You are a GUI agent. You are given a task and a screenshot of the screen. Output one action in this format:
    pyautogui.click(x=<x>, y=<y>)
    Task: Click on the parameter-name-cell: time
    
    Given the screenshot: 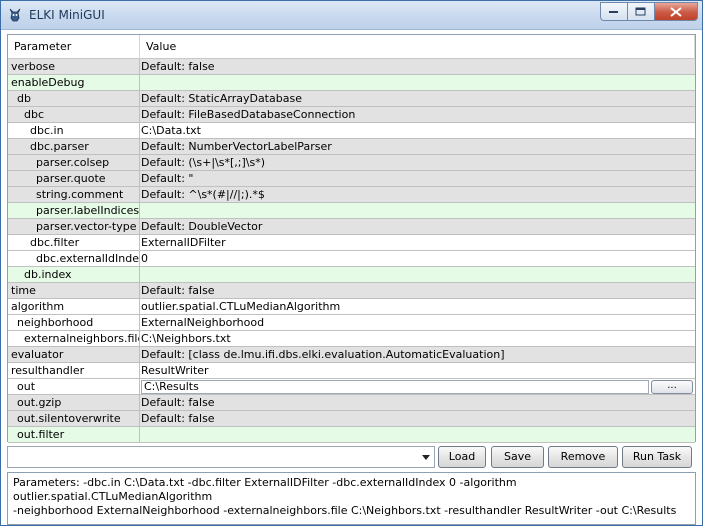 What is the action you would take?
    pyautogui.click(x=74, y=290)
    